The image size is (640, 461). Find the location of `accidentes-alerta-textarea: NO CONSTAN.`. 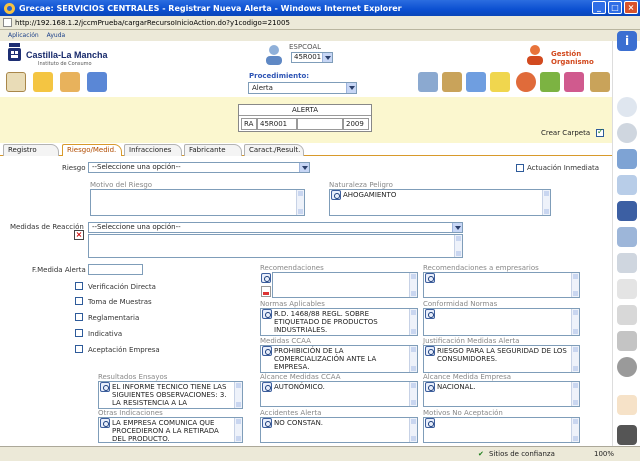

accidentes-alerta-textarea: NO CONSTAN. is located at coordinates (339, 430).